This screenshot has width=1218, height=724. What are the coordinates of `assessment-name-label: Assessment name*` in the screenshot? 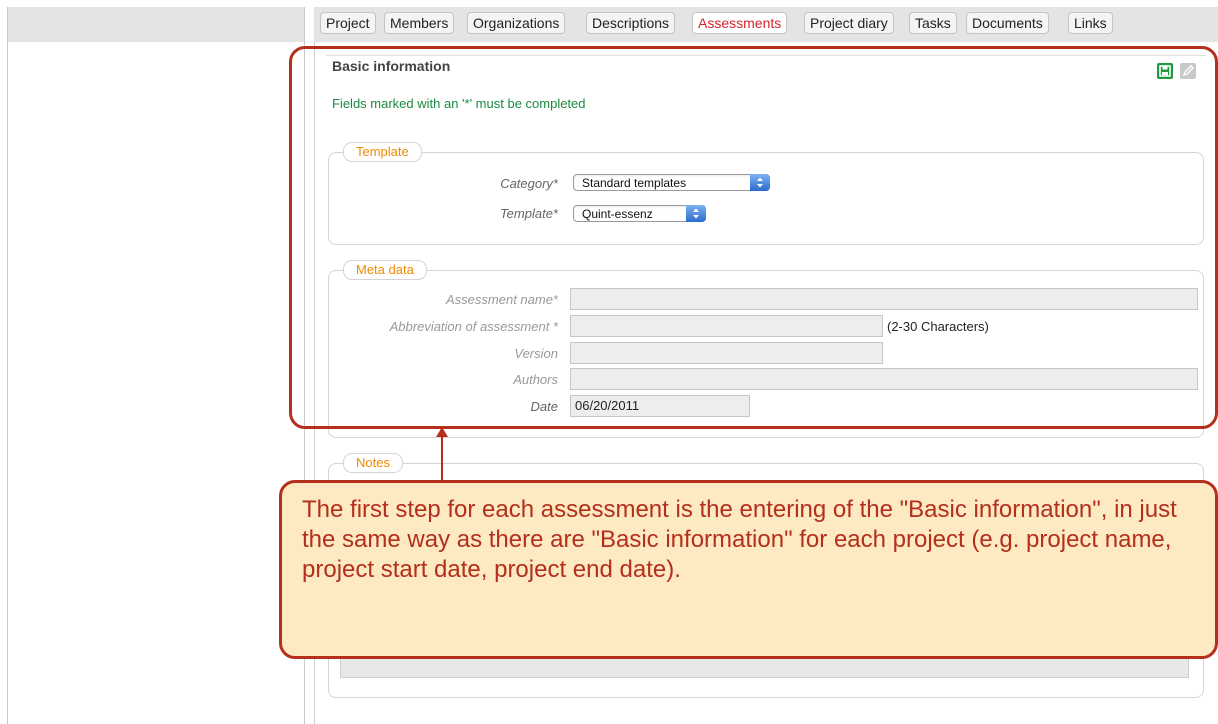 It's located at (502, 299).